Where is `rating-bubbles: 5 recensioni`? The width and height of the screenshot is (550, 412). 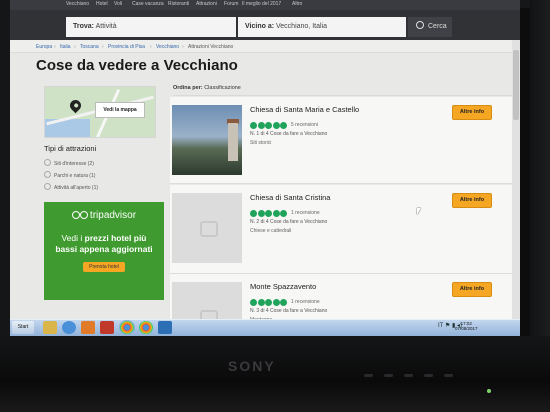 rating-bubbles: 5 recensioni is located at coordinates (284, 125).